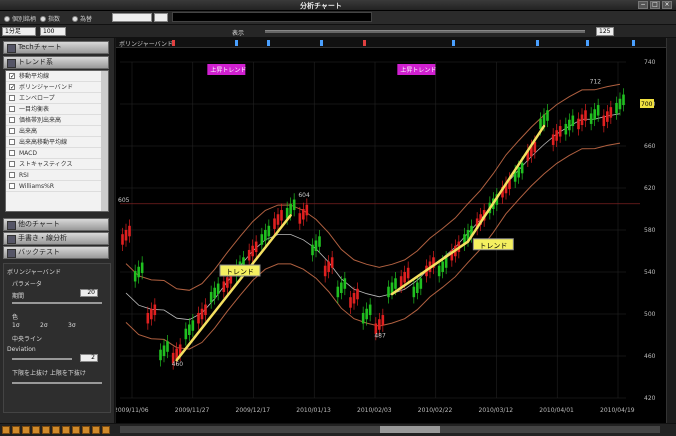 Image resolution: width=676 pixels, height=436 pixels. I want to click on indicator-label: ボリンジャーバンド, so click(146, 44).